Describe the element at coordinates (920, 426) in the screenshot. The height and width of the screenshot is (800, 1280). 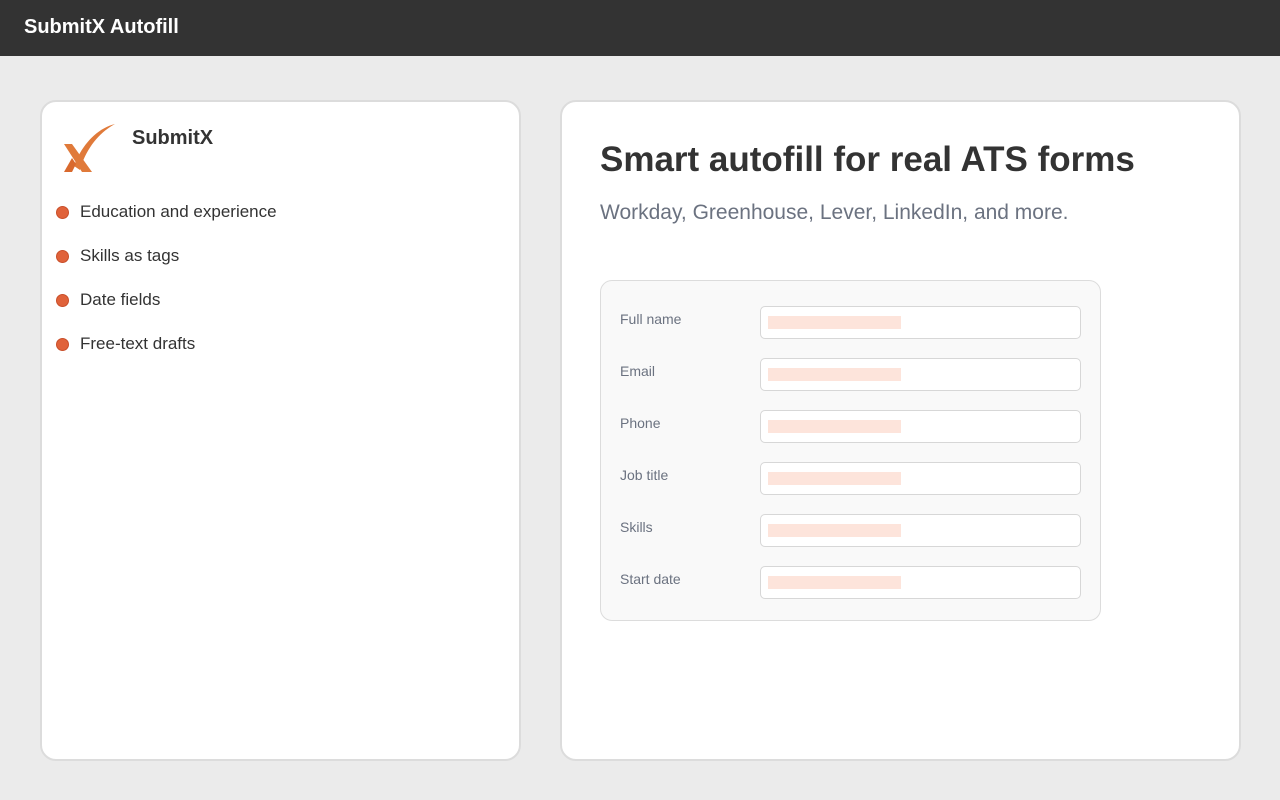
I see `phone-field` at that location.